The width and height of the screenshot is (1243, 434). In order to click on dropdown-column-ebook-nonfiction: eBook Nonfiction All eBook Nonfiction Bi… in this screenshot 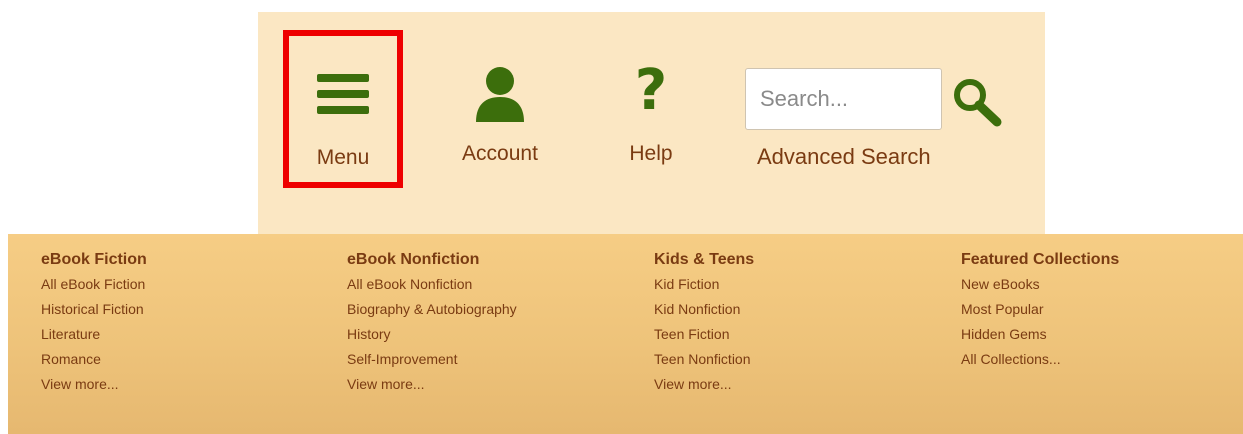, I will do `click(432, 321)`.